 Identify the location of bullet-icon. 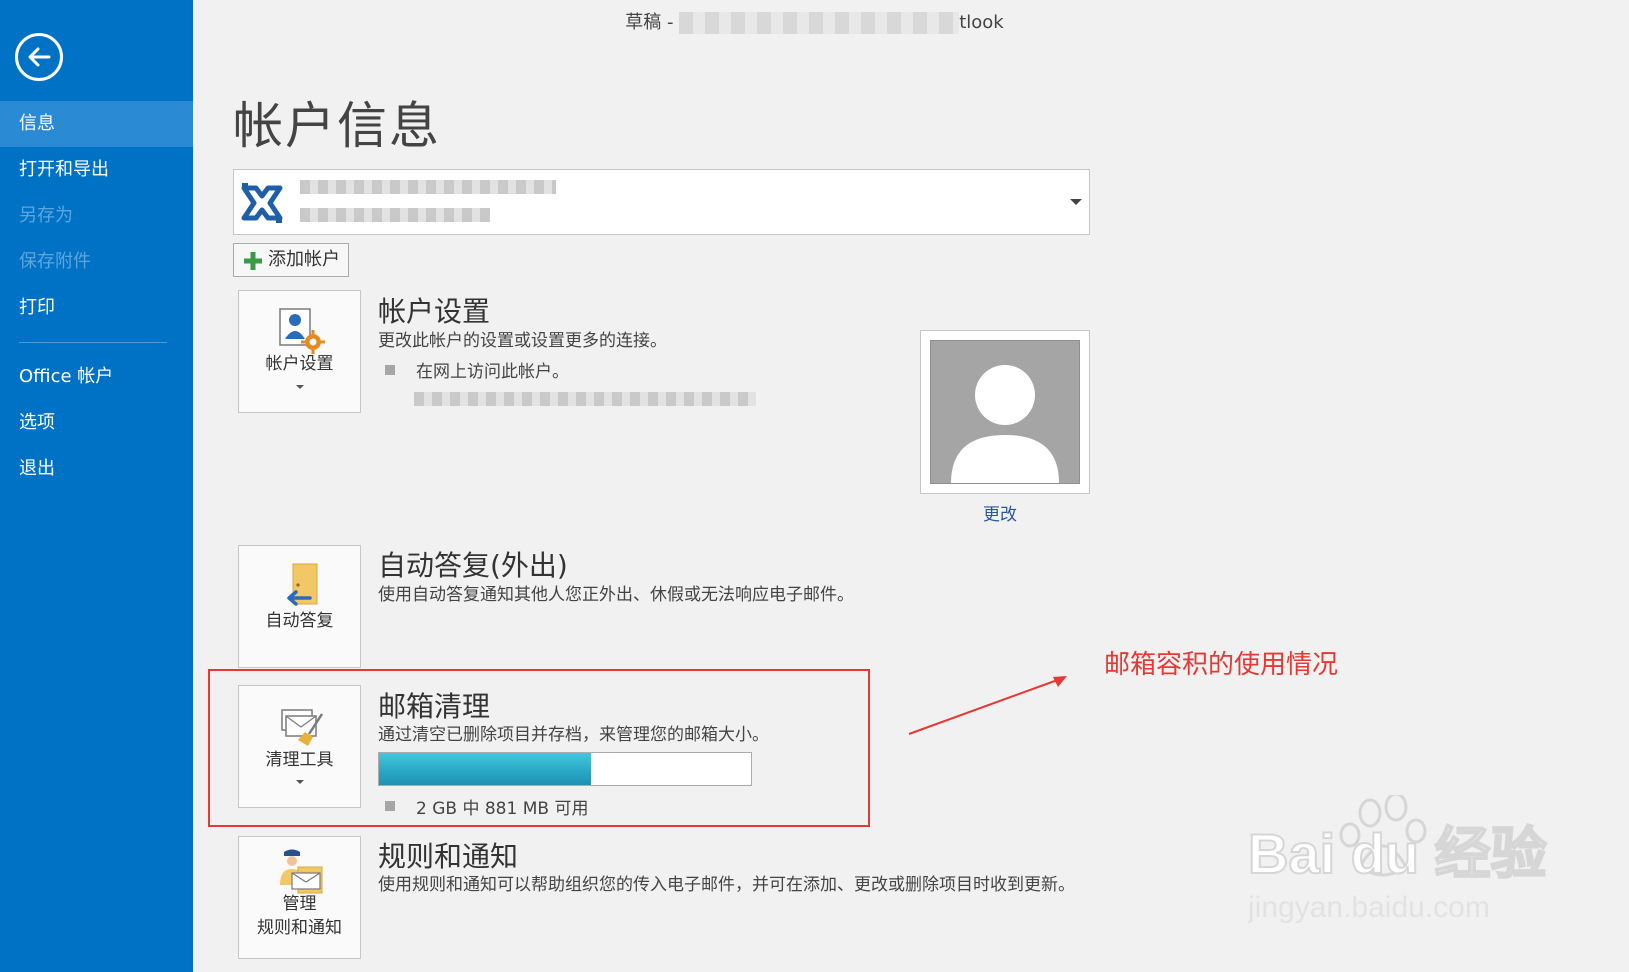
(390, 370).